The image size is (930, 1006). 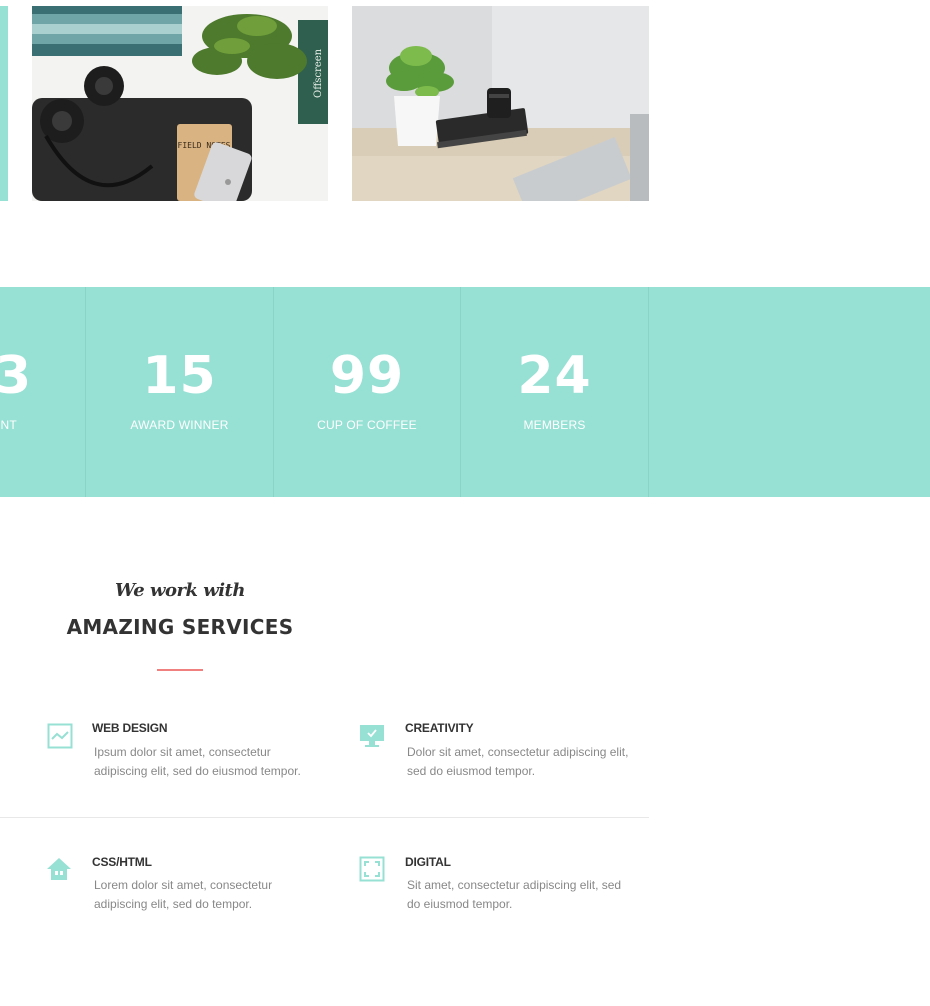 What do you see at coordinates (122, 862) in the screenshot?
I see `service-title-css-html: CSS/HTML` at bounding box center [122, 862].